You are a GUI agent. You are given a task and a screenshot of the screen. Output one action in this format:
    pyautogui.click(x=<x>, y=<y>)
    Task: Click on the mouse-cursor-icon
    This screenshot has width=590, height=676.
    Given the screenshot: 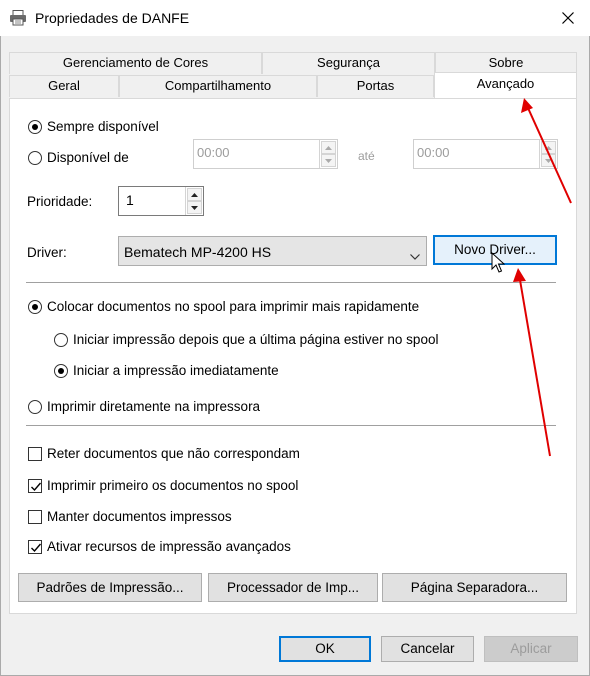 What is the action you would take?
    pyautogui.click(x=498, y=264)
    